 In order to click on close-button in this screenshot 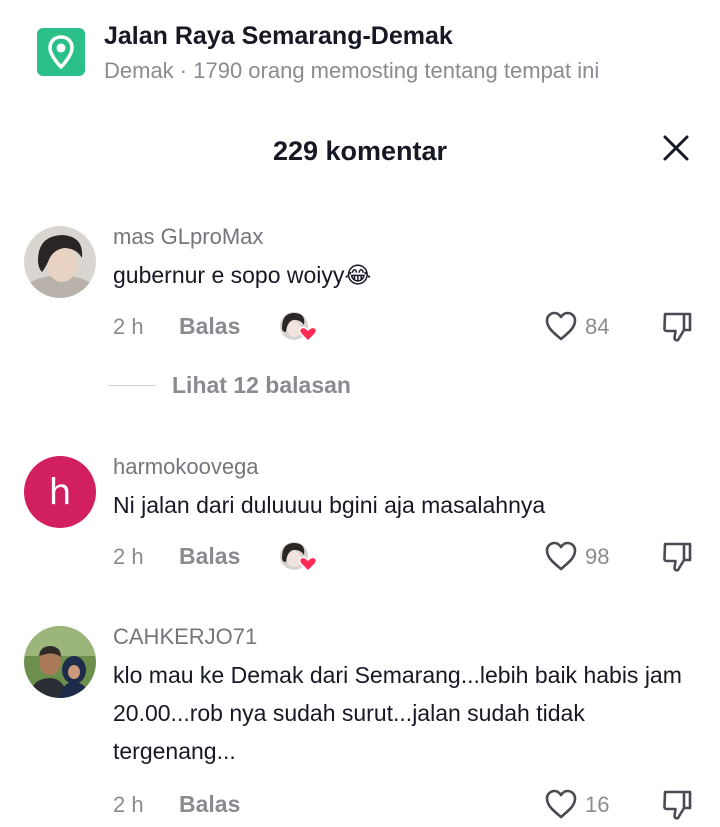, I will do `click(676, 148)`.